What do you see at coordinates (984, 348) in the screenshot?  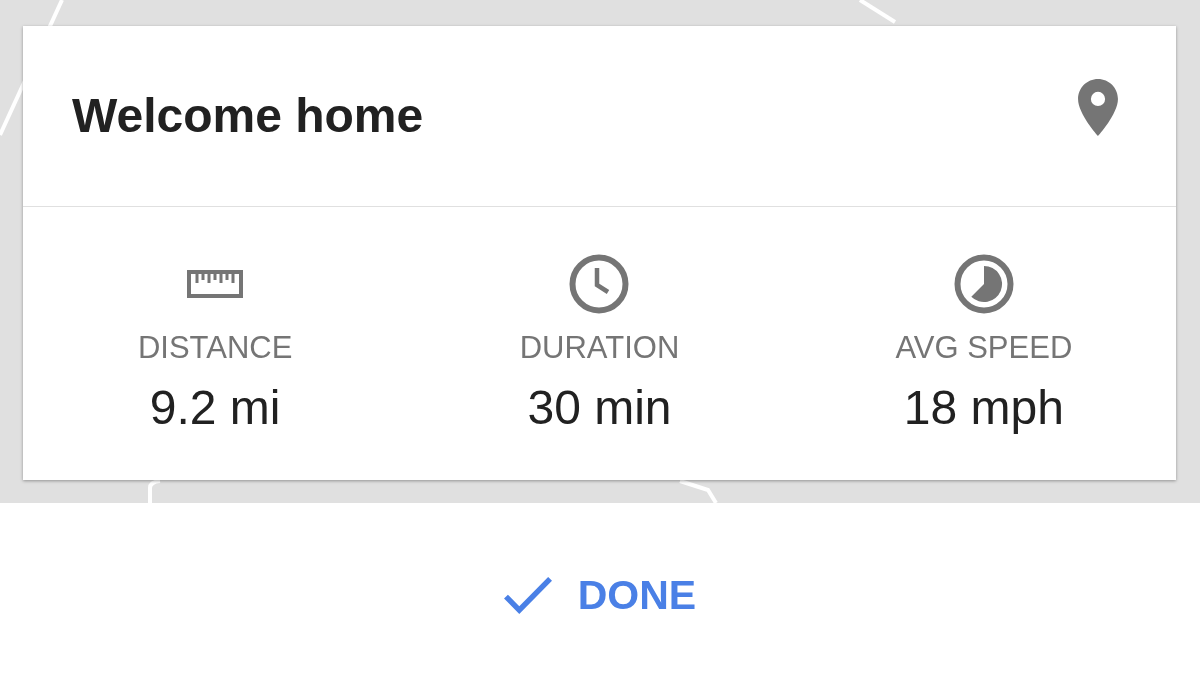 I see `stat-label: AVG SPEED` at bounding box center [984, 348].